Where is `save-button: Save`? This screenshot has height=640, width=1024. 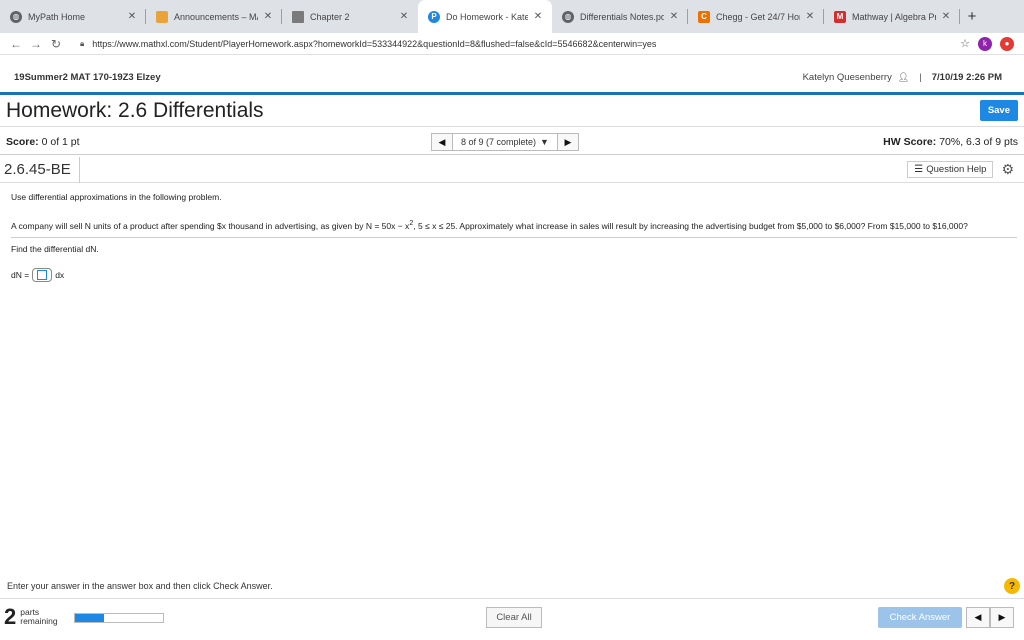 save-button: Save is located at coordinates (999, 110).